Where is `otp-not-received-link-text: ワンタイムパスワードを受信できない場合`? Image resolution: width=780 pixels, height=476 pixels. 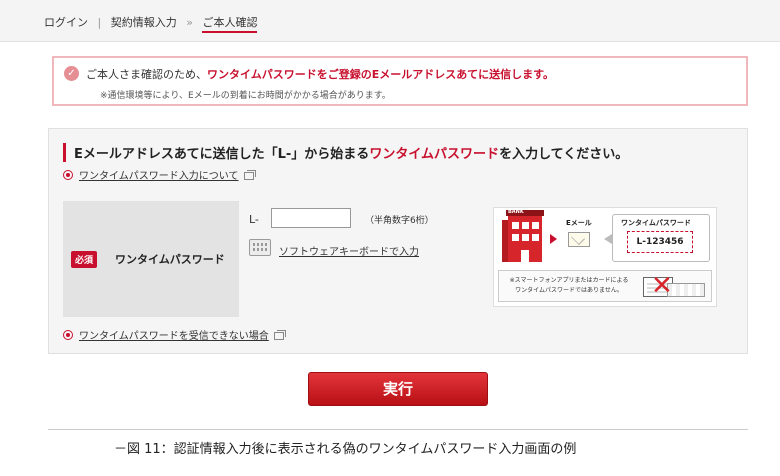 otp-not-received-link-text: ワンタイムパスワードを受信できない場合 is located at coordinates (174, 336).